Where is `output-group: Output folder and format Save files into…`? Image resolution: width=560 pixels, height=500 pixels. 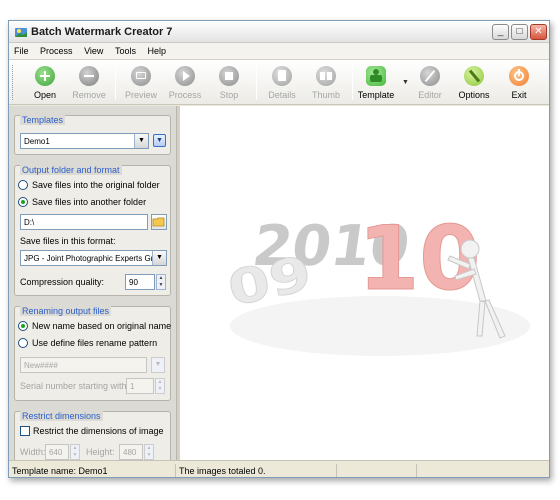 output-group: Output folder and format Save files into… is located at coordinates (92, 230).